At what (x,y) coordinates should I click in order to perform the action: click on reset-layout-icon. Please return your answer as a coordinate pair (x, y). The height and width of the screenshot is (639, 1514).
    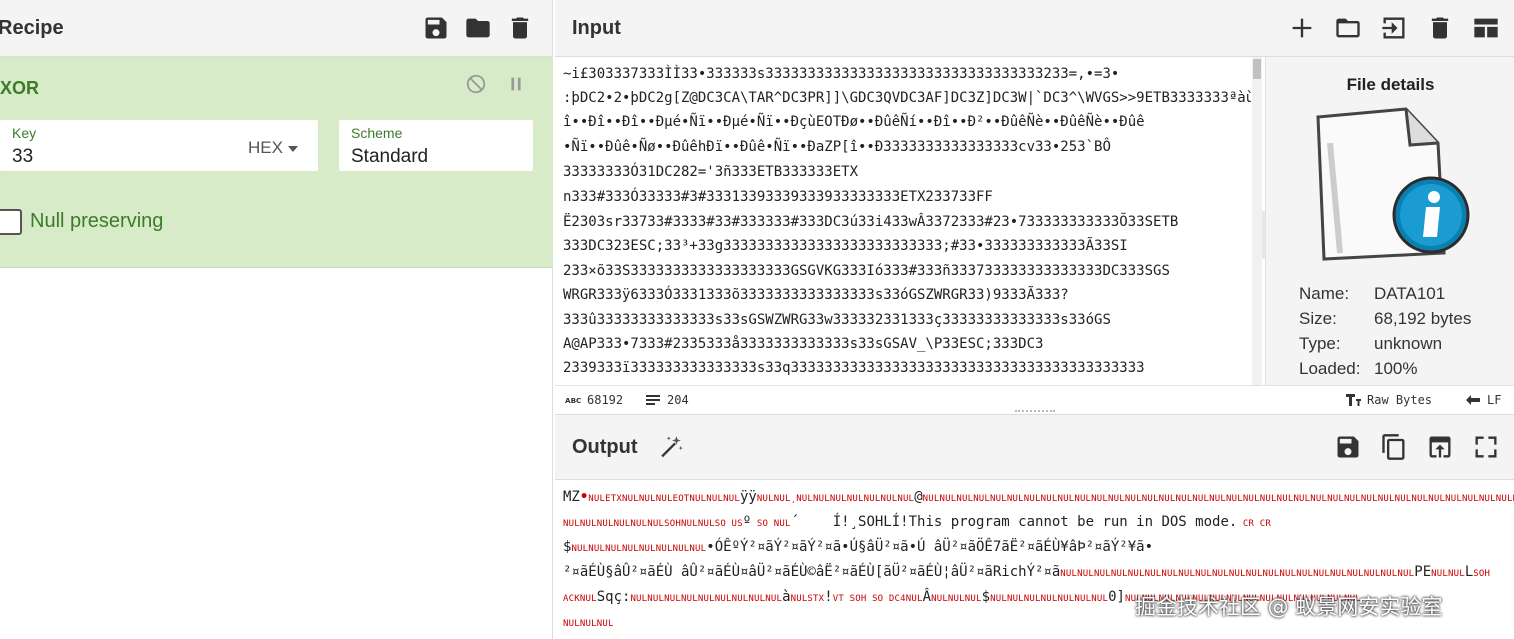
    Looking at the image, I should click on (1486, 28).